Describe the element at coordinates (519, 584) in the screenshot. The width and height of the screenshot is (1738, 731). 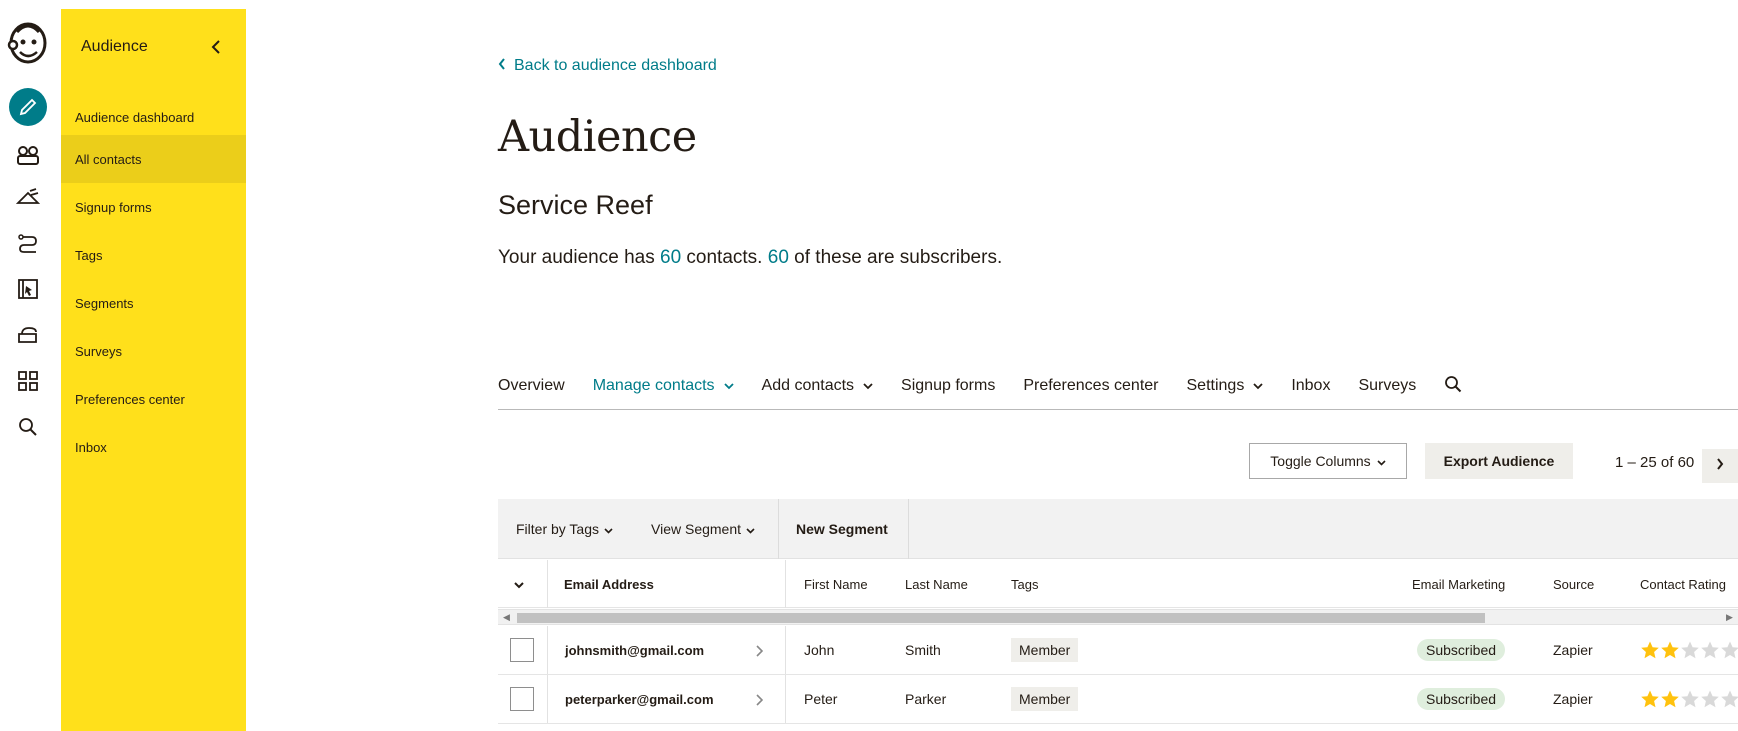
I see `select-all-dropdown` at that location.